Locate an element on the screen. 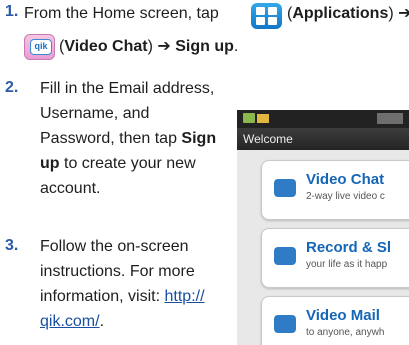 This screenshot has width=409, height=345. card-subtitle: 2-way live video c is located at coordinates (345, 196).